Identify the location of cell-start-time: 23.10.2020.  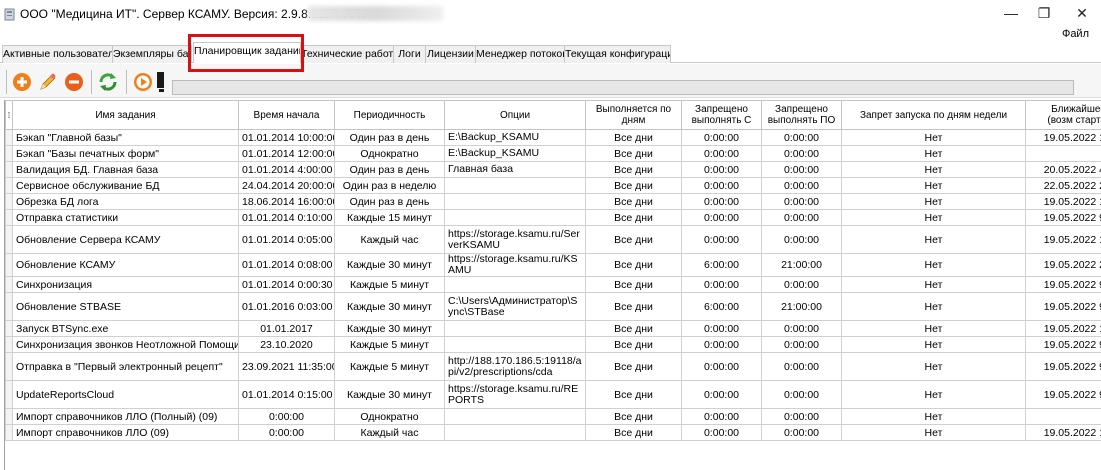
(286, 344).